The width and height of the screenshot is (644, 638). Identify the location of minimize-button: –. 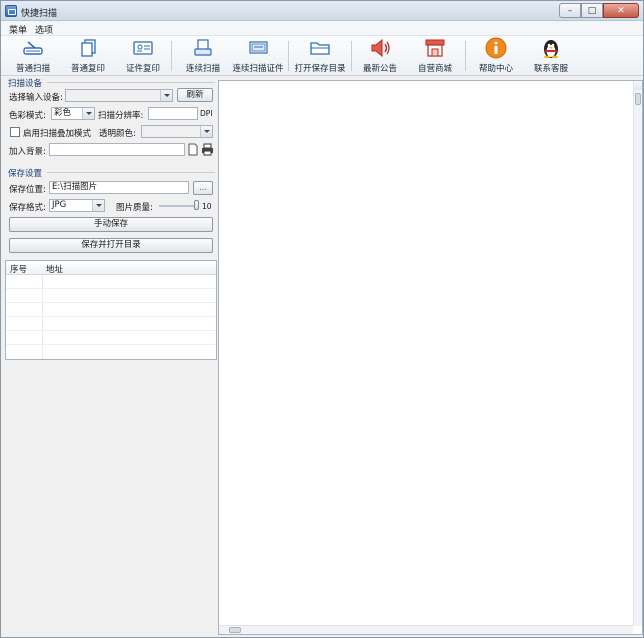
(570, 10).